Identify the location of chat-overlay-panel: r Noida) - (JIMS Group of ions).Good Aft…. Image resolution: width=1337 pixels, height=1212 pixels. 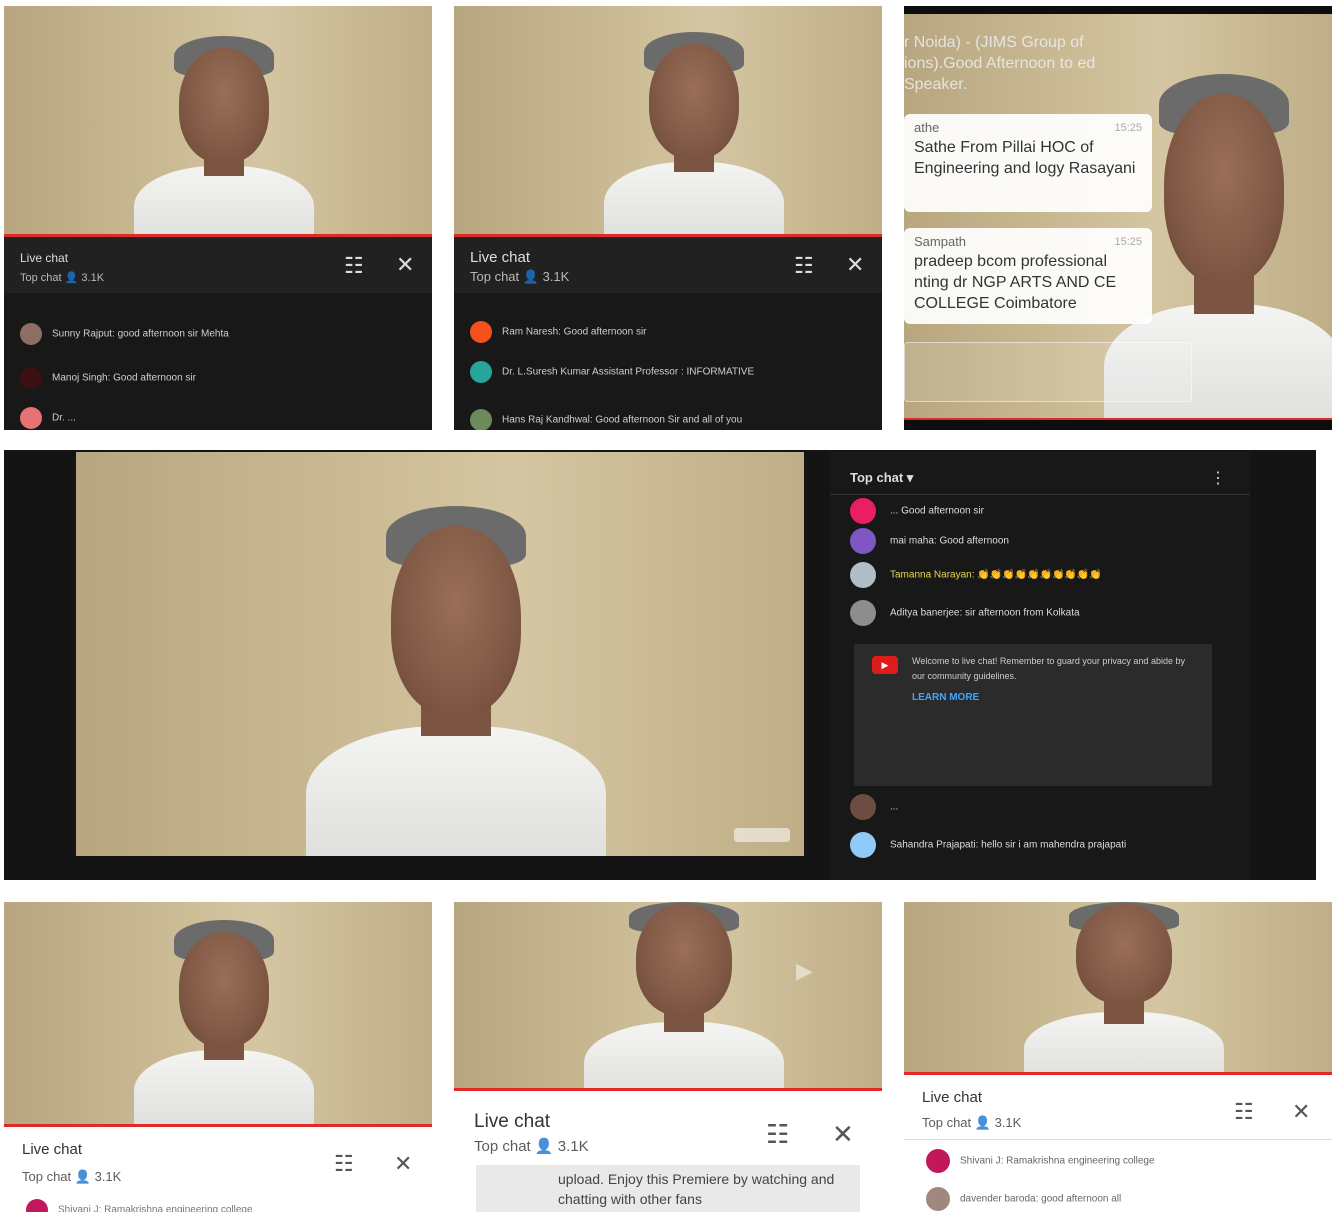
(1118, 218).